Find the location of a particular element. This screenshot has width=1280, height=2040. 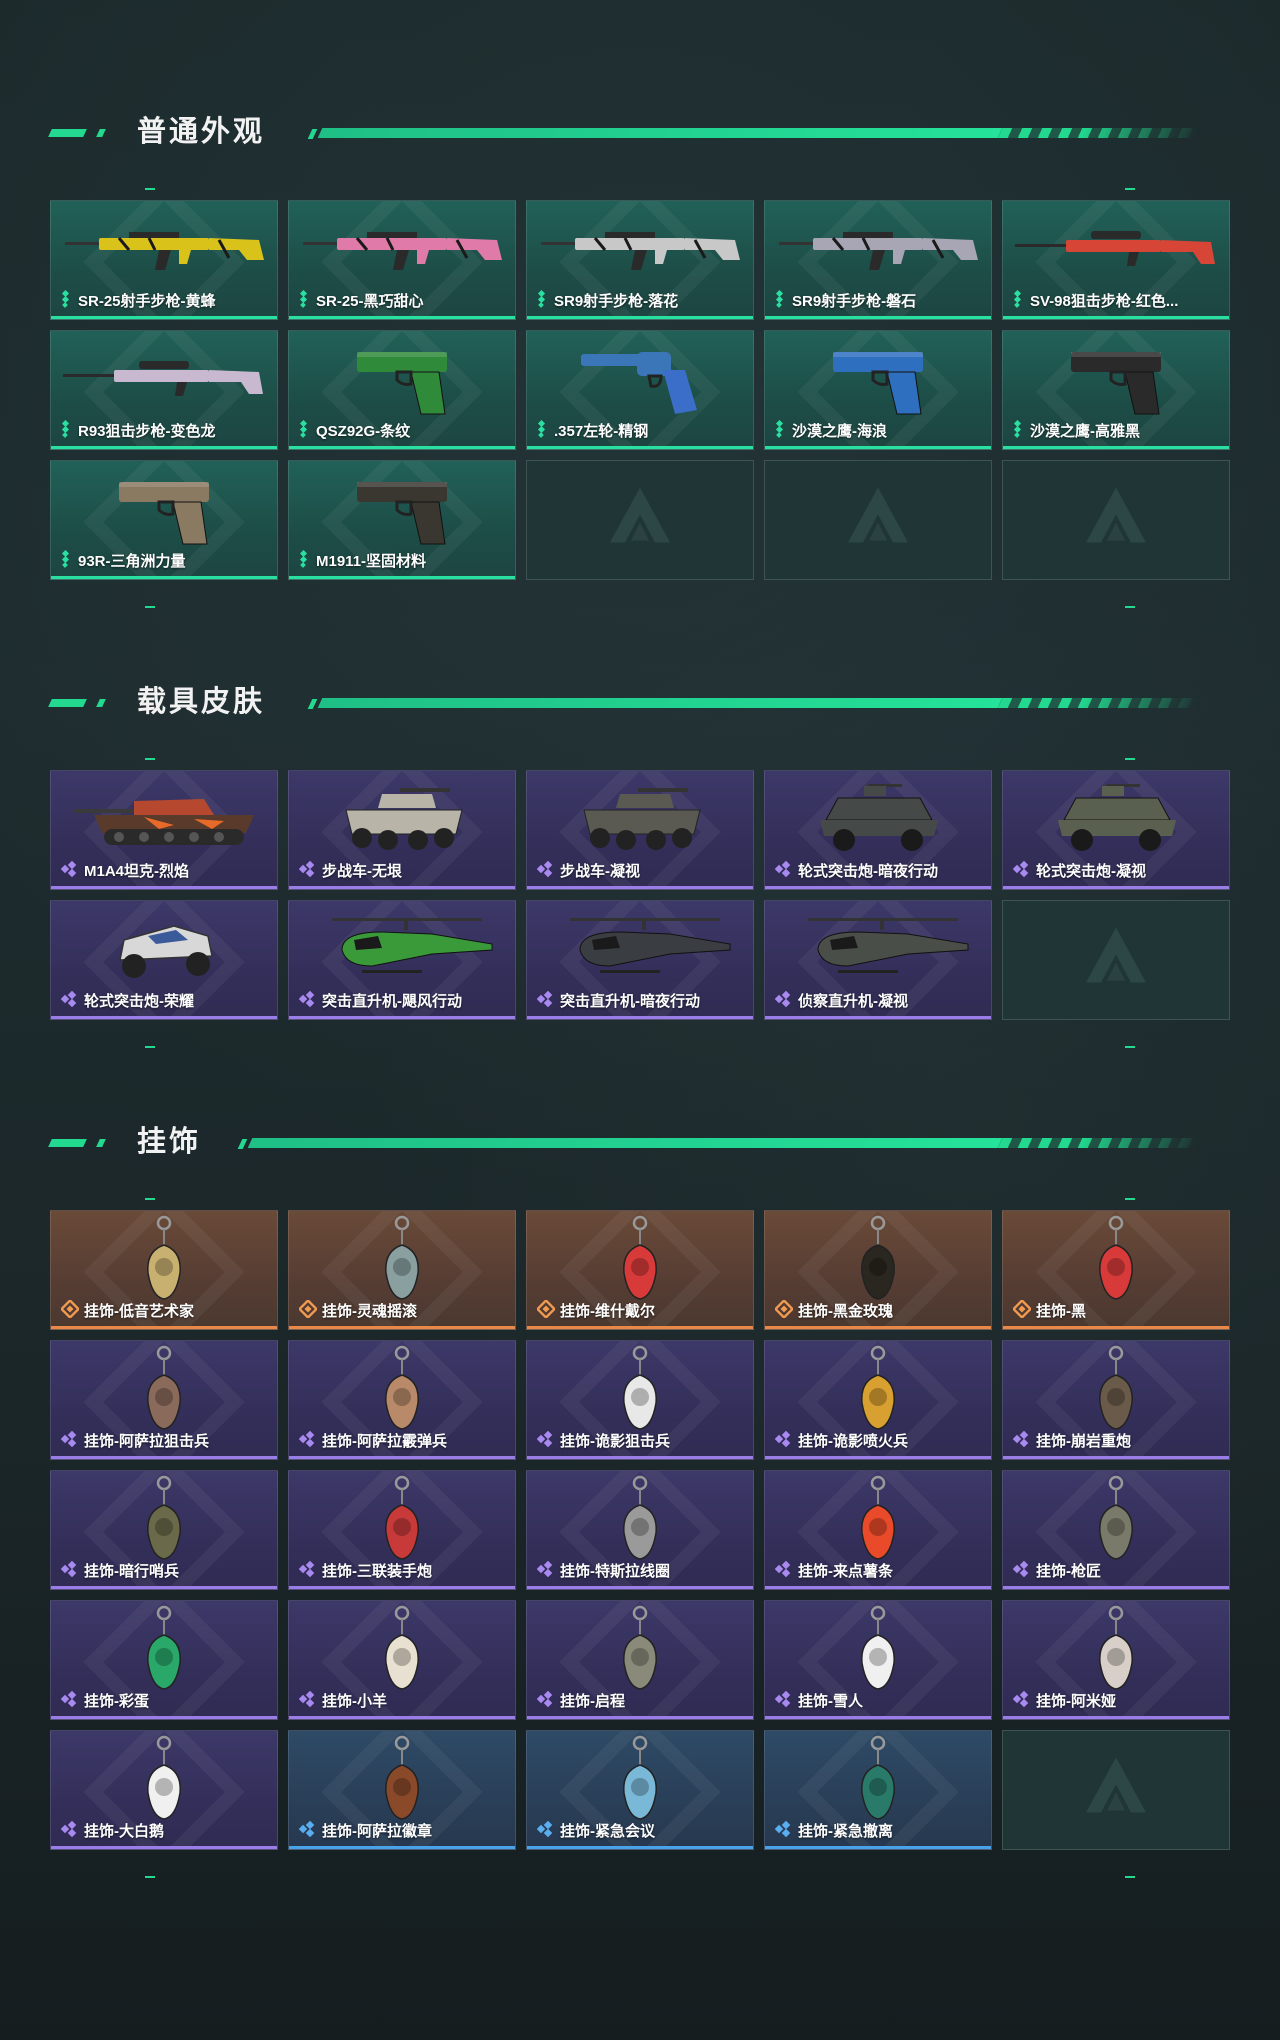

item-card: 步战车-无垠 is located at coordinates (402, 830).